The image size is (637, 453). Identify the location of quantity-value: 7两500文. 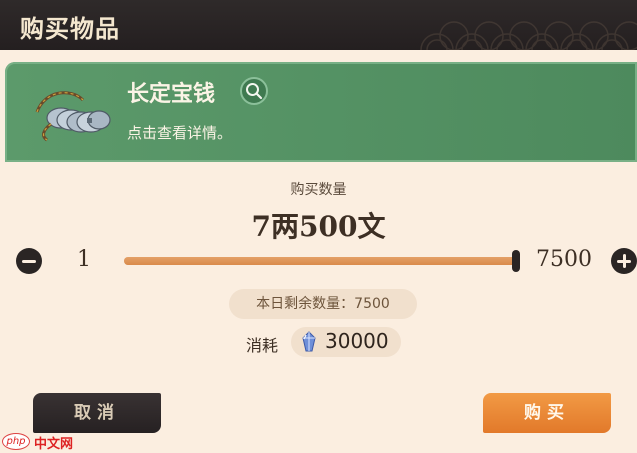
(318, 226).